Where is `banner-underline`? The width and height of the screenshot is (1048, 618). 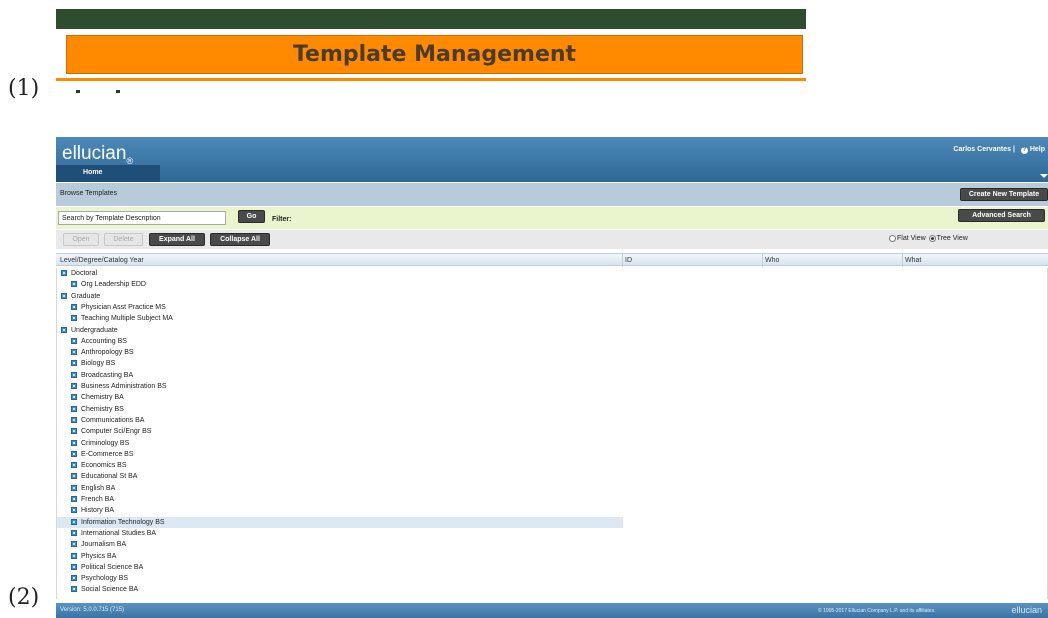
banner-underline is located at coordinates (431, 79).